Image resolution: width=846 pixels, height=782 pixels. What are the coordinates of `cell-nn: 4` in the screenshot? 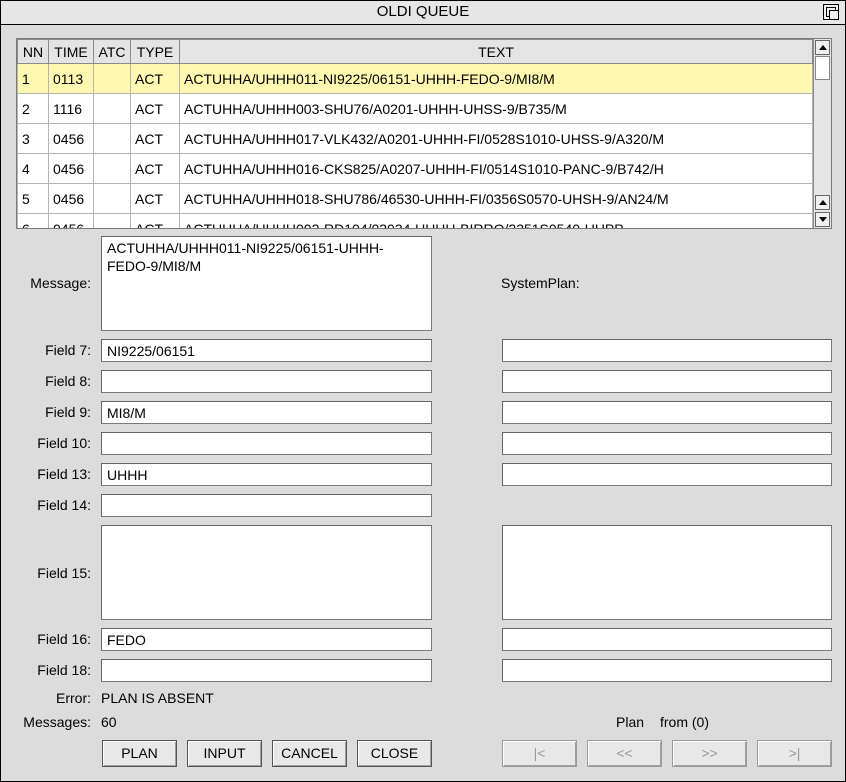 It's located at (33, 168).